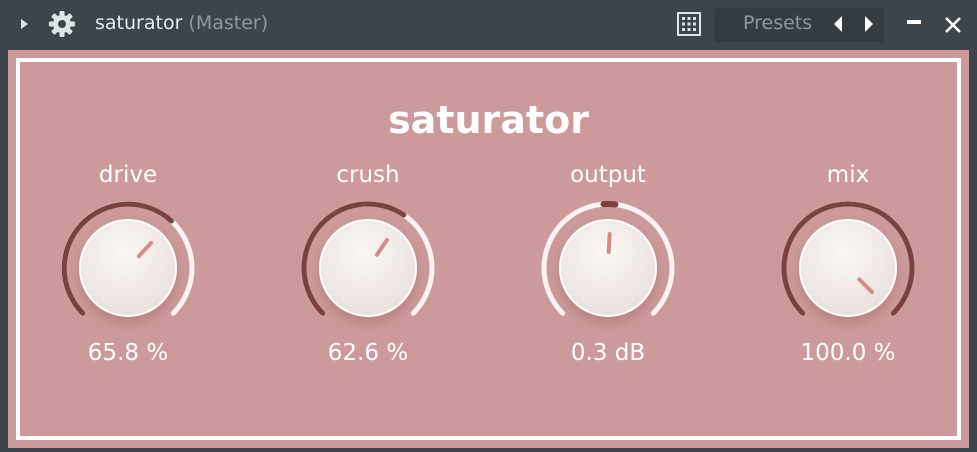 Image resolution: width=977 pixels, height=452 pixels. What do you see at coordinates (488, 120) in the screenshot?
I see `plugin-title: saturator` at bounding box center [488, 120].